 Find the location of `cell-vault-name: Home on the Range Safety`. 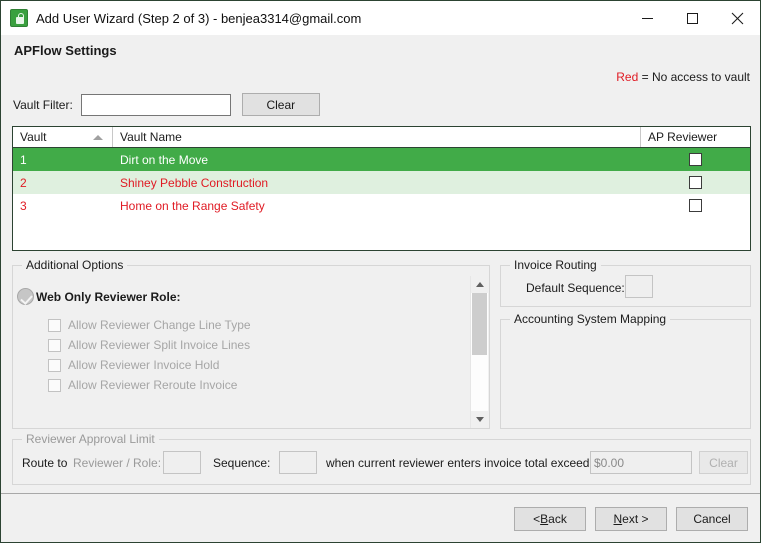

cell-vault-name: Home on the Range Safety is located at coordinates (192, 205).